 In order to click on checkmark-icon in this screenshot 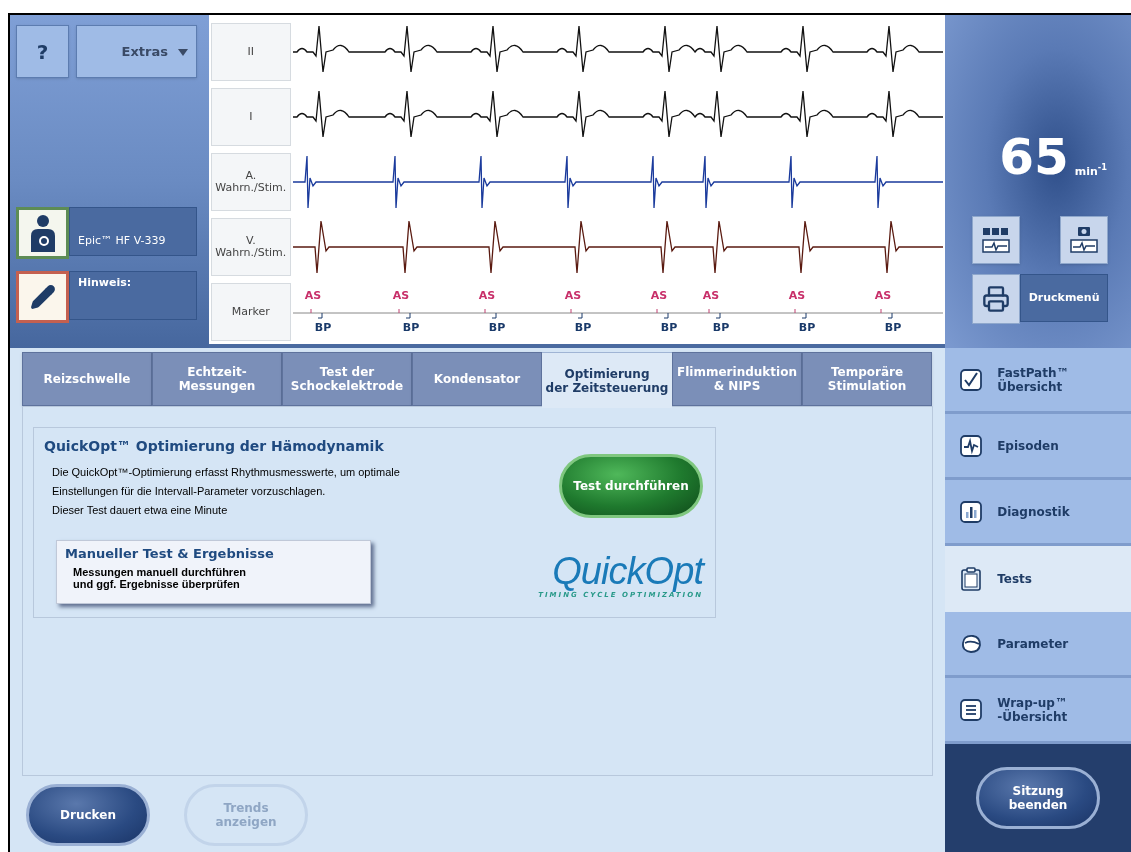, I will do `click(971, 379)`.